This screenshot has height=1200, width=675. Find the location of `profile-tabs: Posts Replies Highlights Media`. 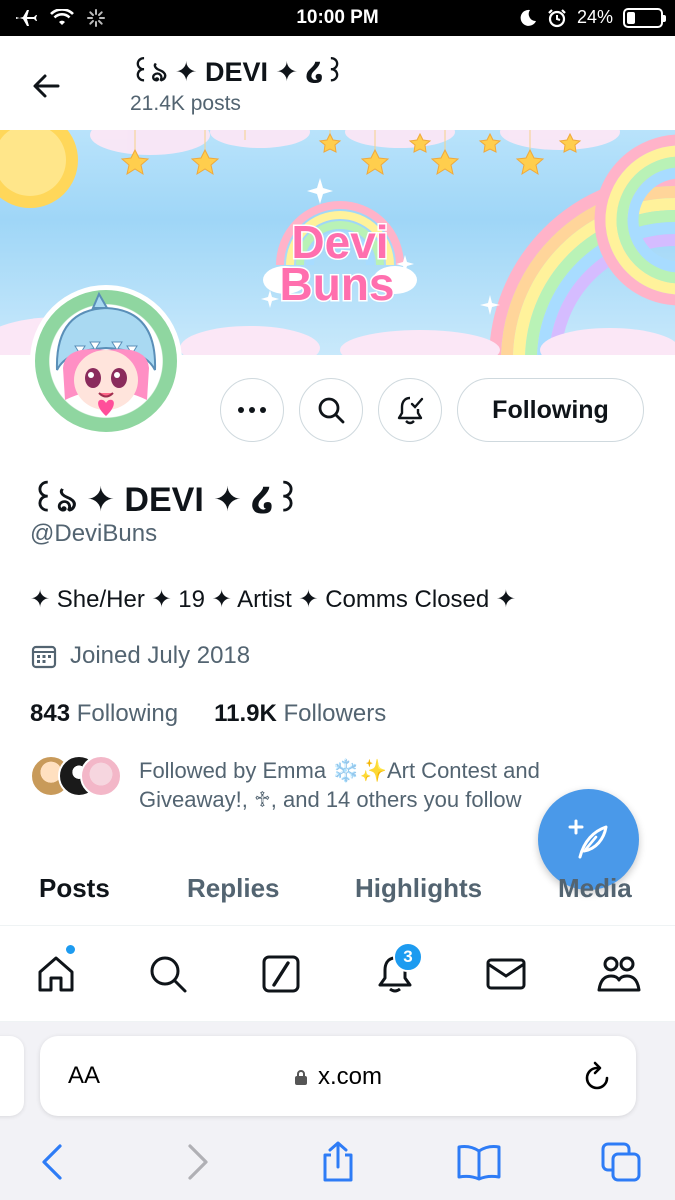

profile-tabs: Posts Replies Highlights Media is located at coordinates (337, 892).